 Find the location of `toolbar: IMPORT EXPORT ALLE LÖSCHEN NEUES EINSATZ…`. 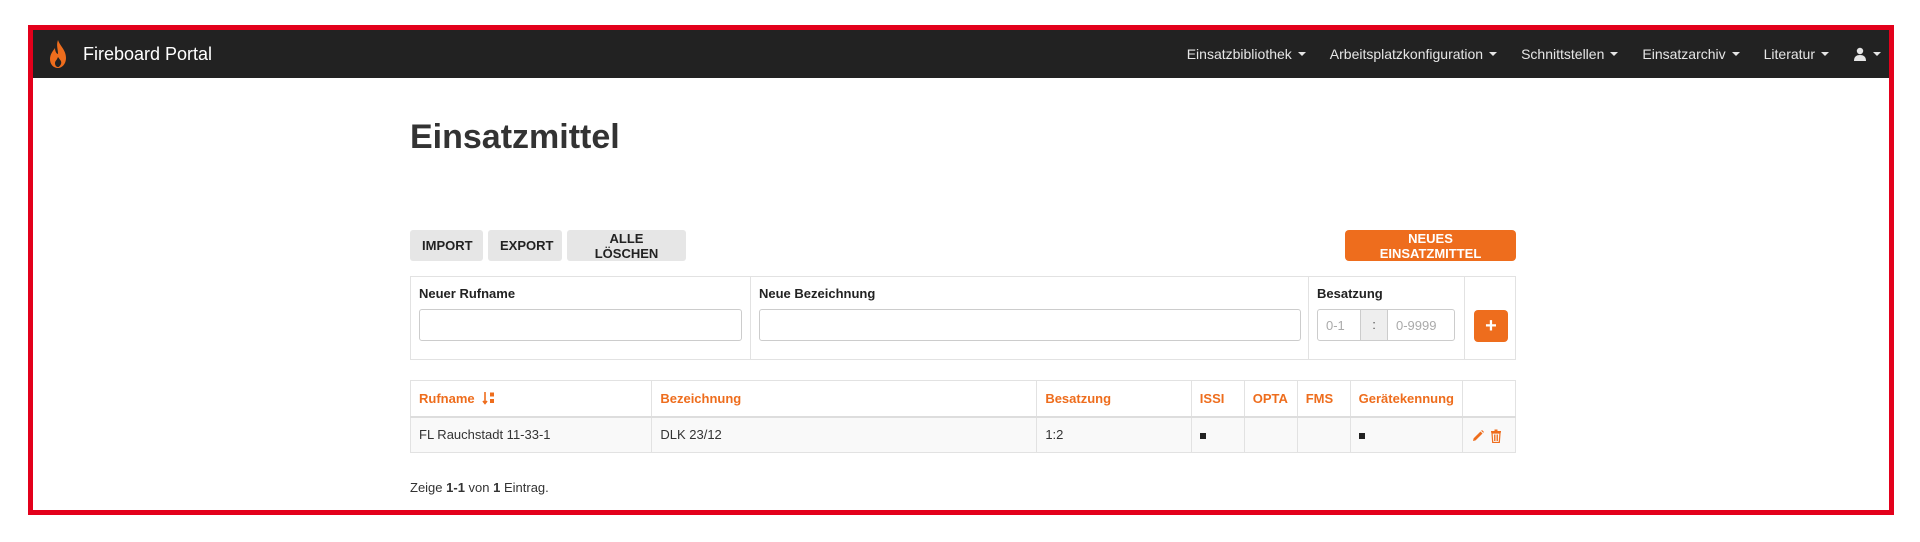

toolbar: IMPORT EXPORT ALLE LÖSCHEN NEUES EINSATZ… is located at coordinates (963, 246).